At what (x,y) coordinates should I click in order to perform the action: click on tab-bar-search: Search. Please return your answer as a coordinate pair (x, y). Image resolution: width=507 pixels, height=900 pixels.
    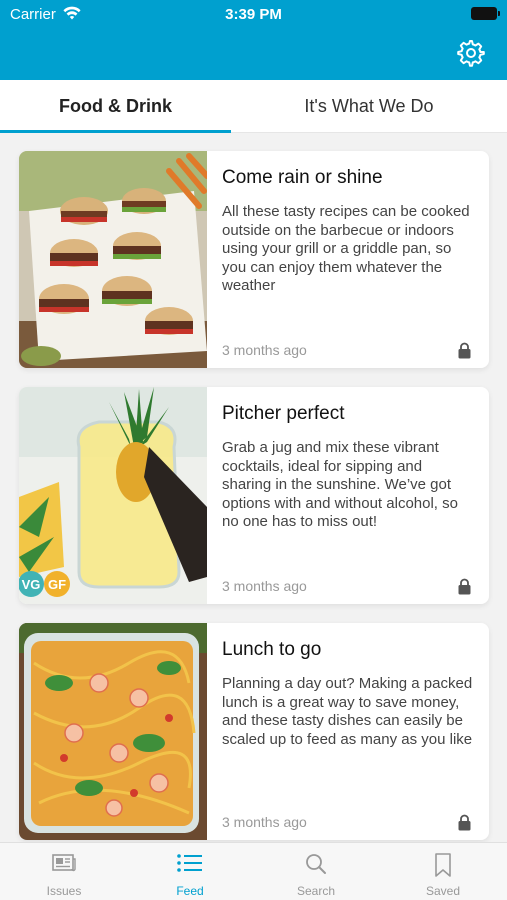
    Looking at the image, I should click on (316, 871).